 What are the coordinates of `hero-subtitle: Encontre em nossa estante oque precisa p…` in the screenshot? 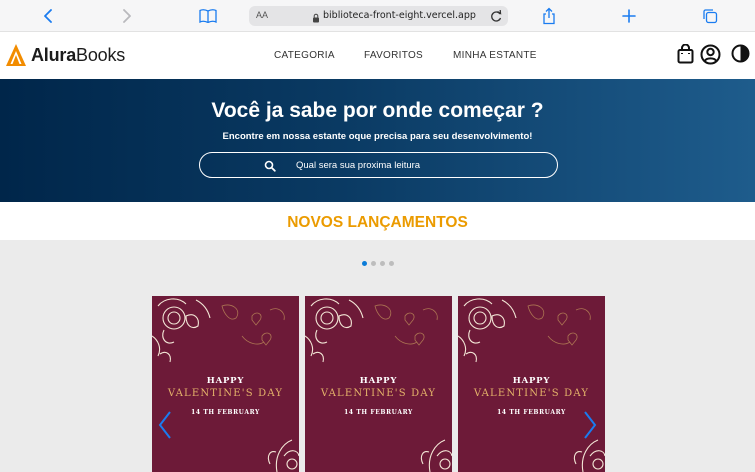 It's located at (377, 136).